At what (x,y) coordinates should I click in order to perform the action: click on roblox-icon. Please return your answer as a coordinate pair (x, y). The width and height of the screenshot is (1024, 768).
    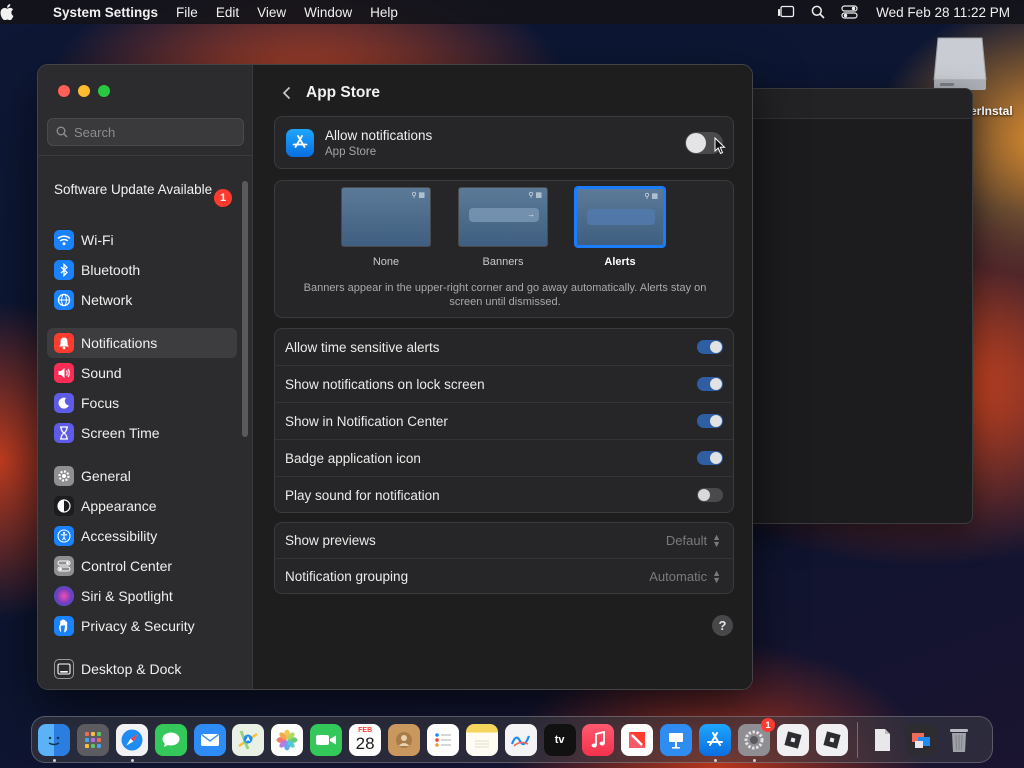
    Looking at the image, I should click on (792, 739).